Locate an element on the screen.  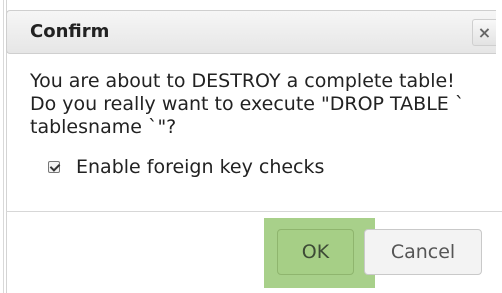
dialog-divider is located at coordinates (254, 211).